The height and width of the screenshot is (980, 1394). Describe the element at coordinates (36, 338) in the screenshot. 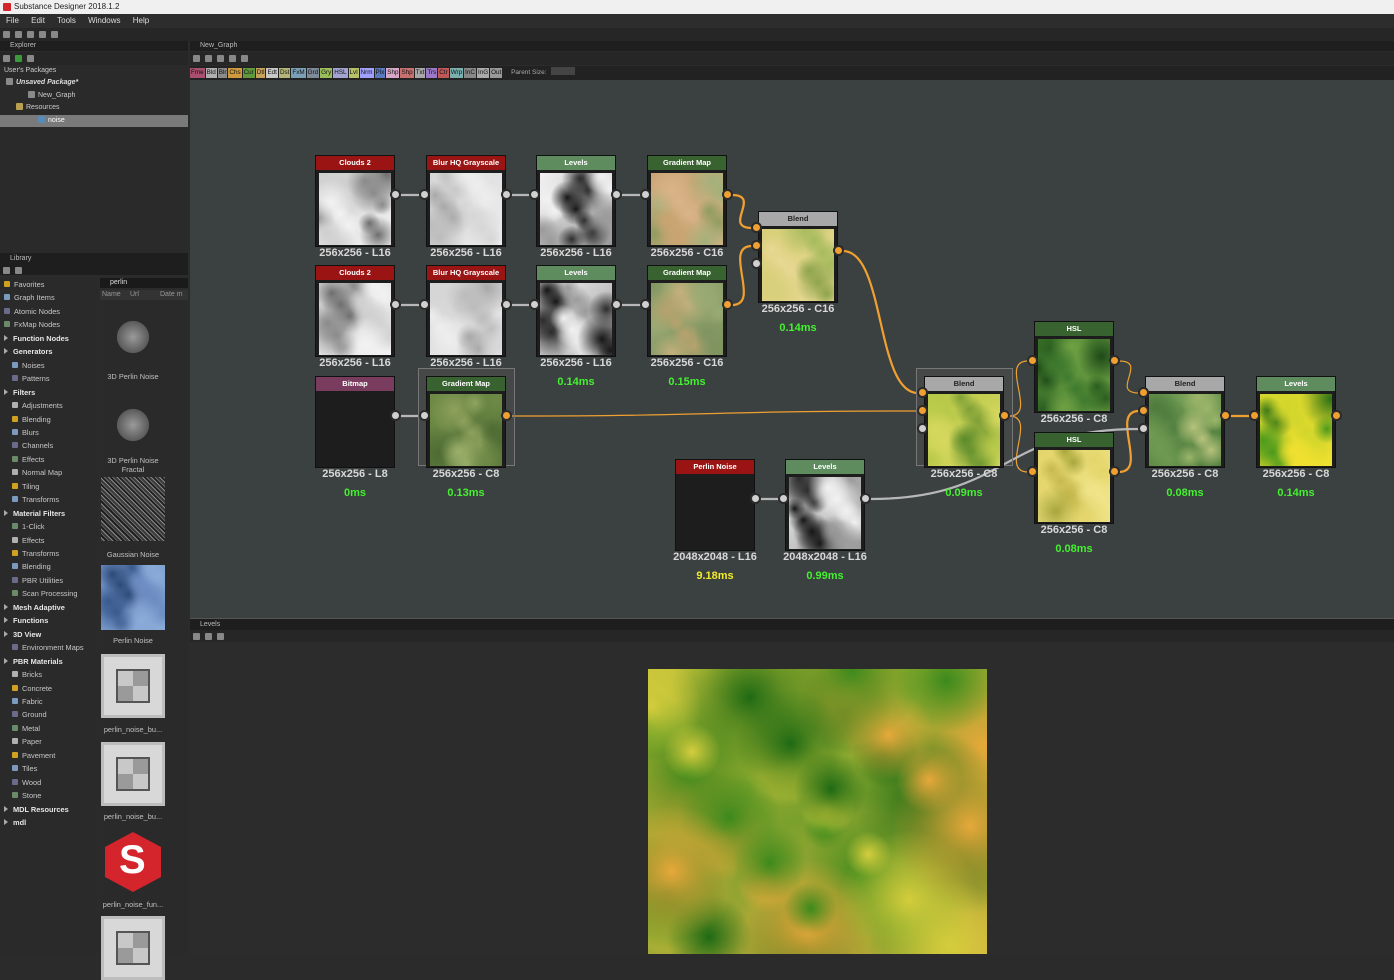

I see `library-category-function-nodes: Function Nodes` at that location.